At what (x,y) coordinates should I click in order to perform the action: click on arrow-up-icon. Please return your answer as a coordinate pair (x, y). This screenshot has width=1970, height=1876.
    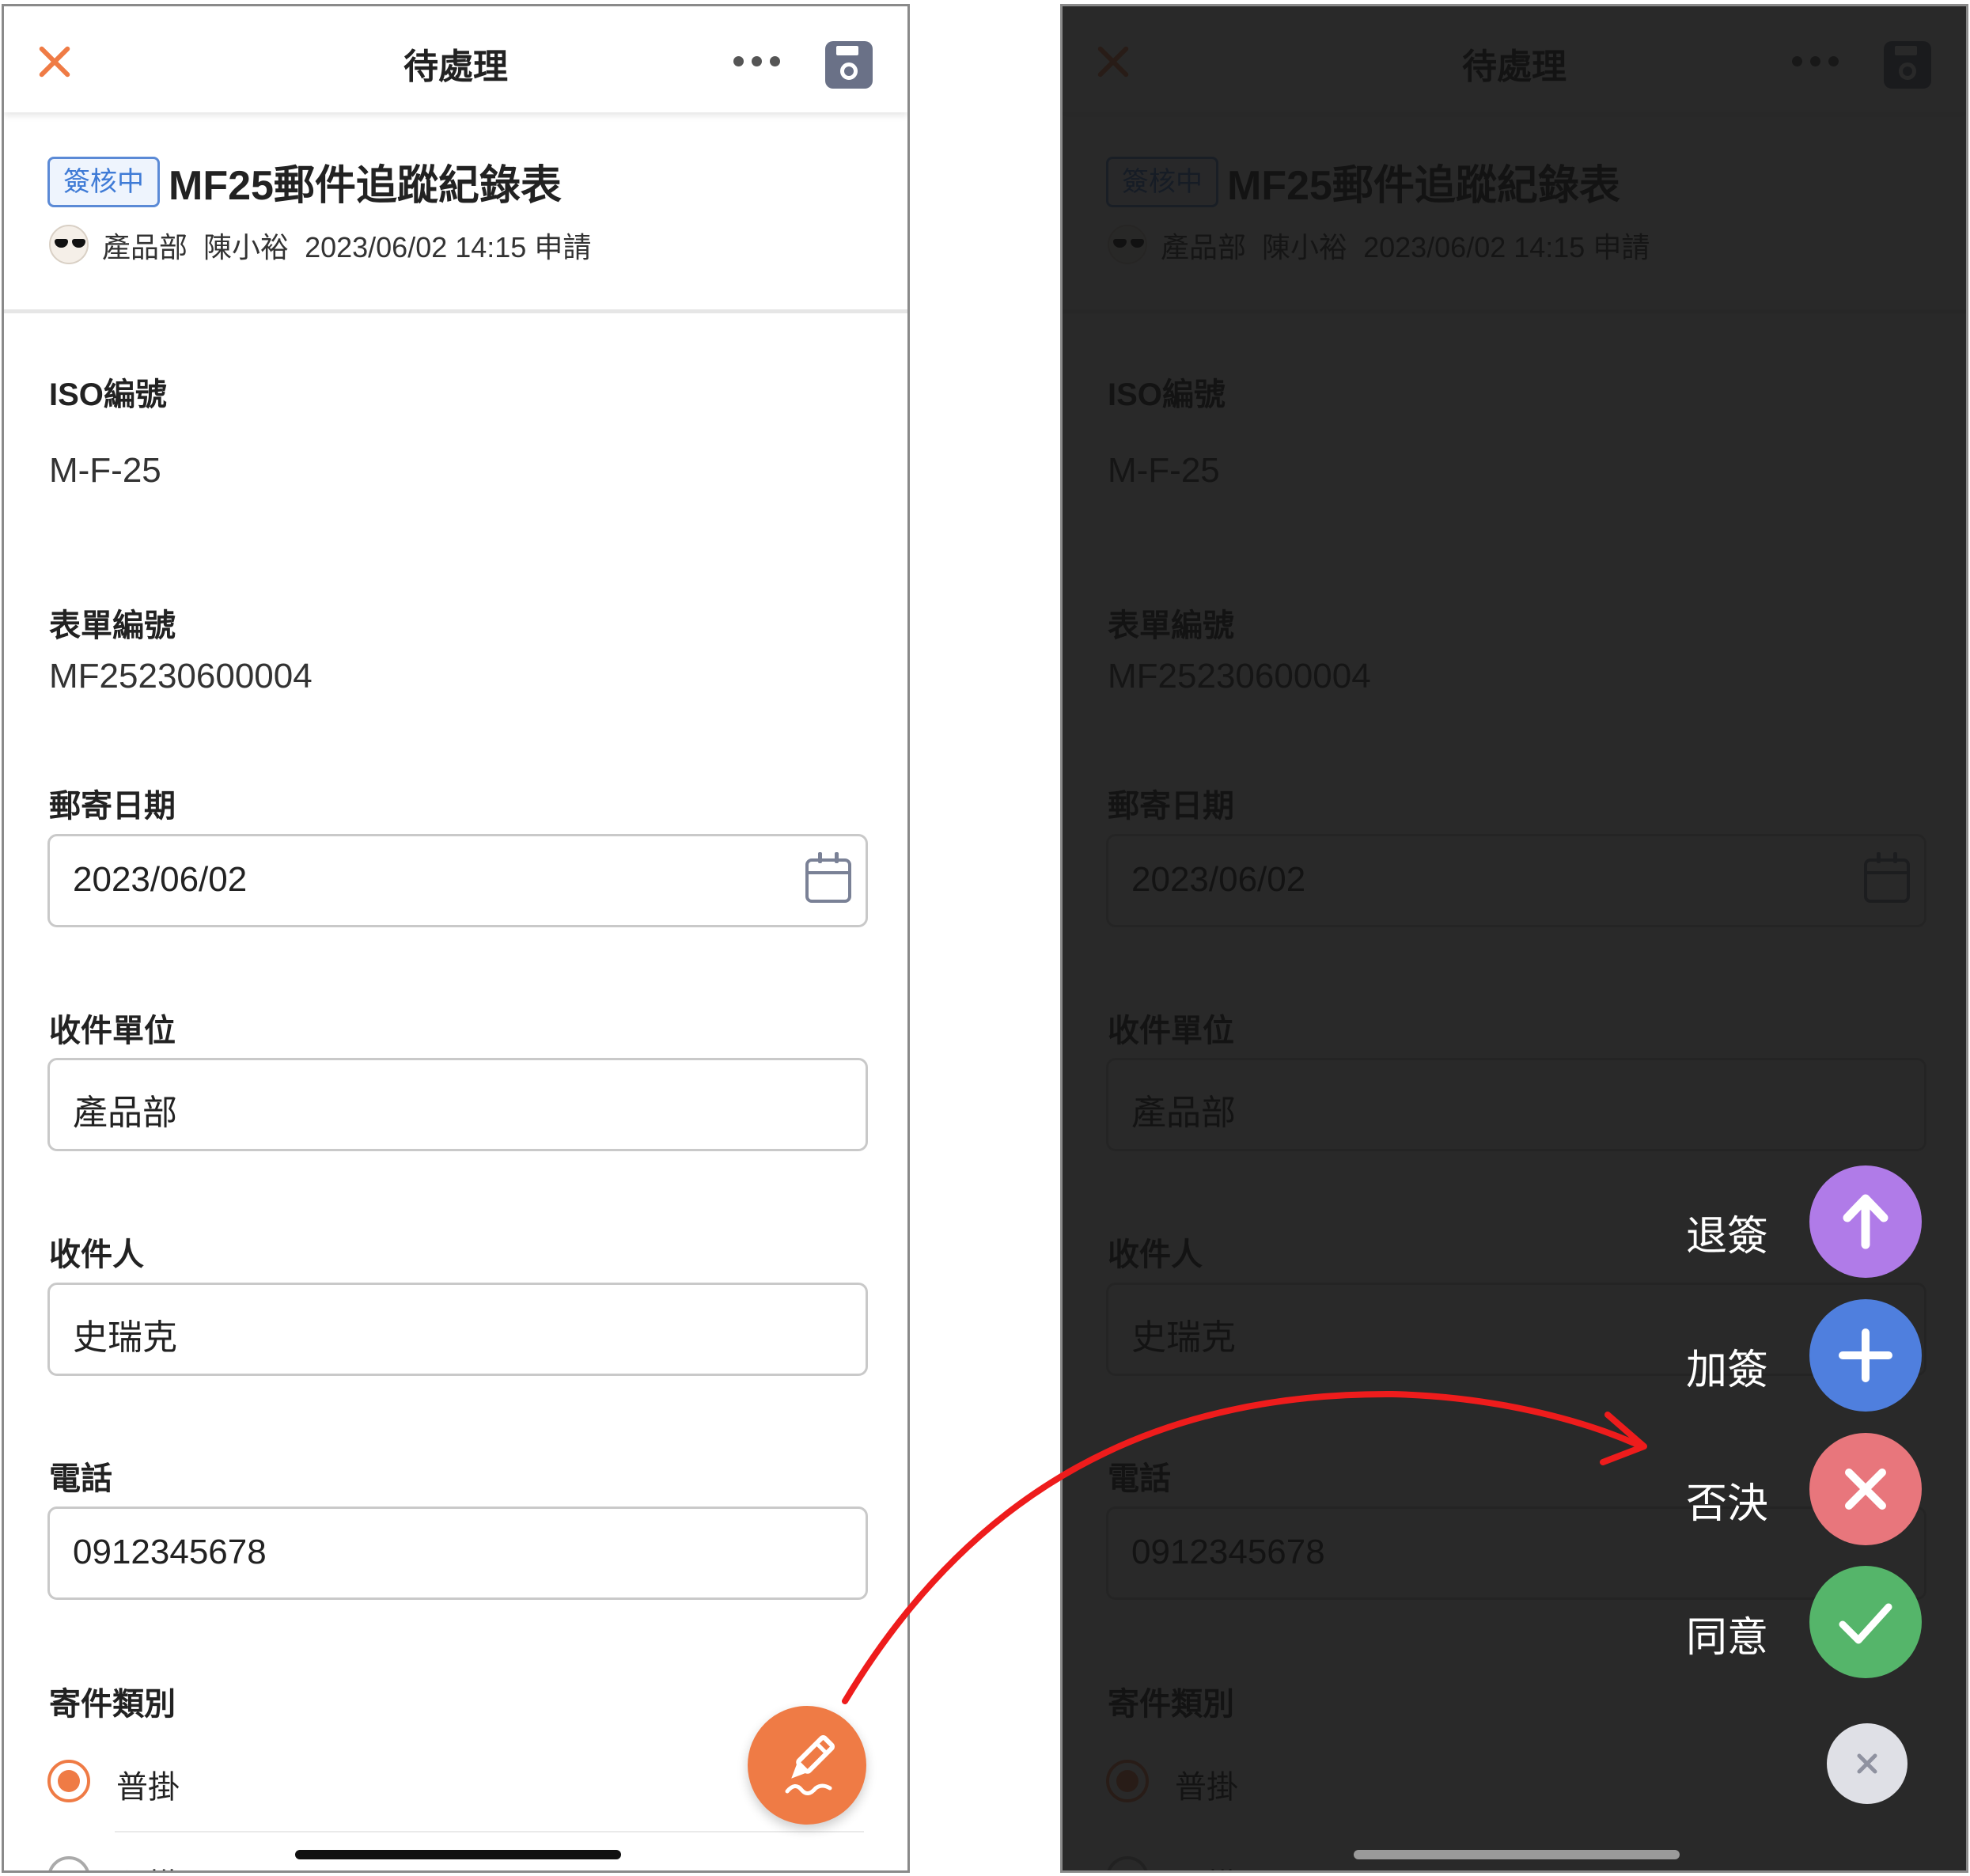
    Looking at the image, I should click on (1866, 1221).